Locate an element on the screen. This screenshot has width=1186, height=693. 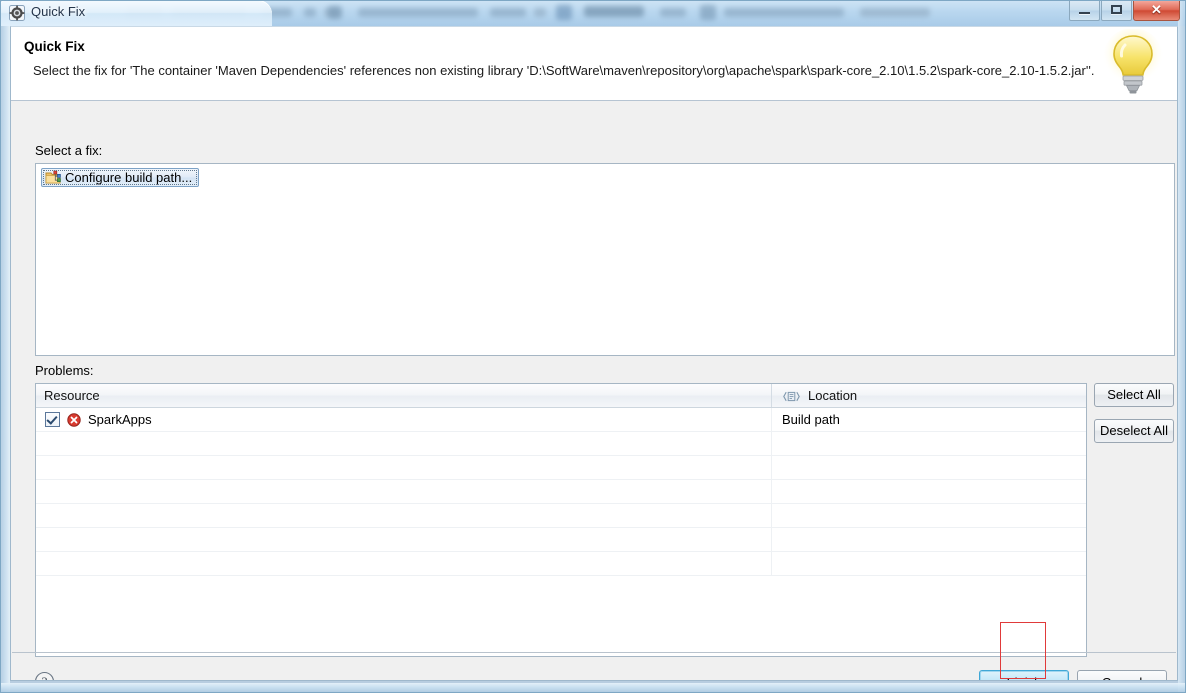
maximize-button is located at coordinates (1116, 11).